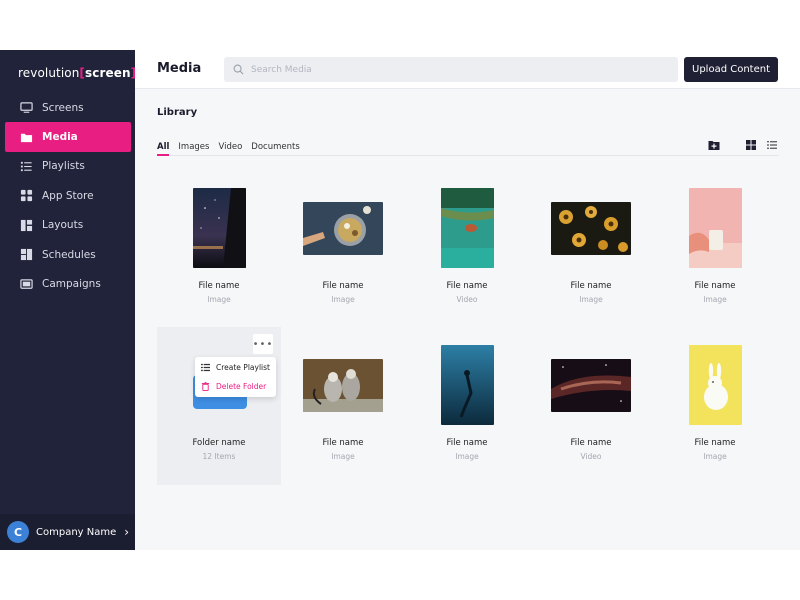 This screenshot has width=800, height=600. I want to click on food-bowl-image, so click(343, 228).